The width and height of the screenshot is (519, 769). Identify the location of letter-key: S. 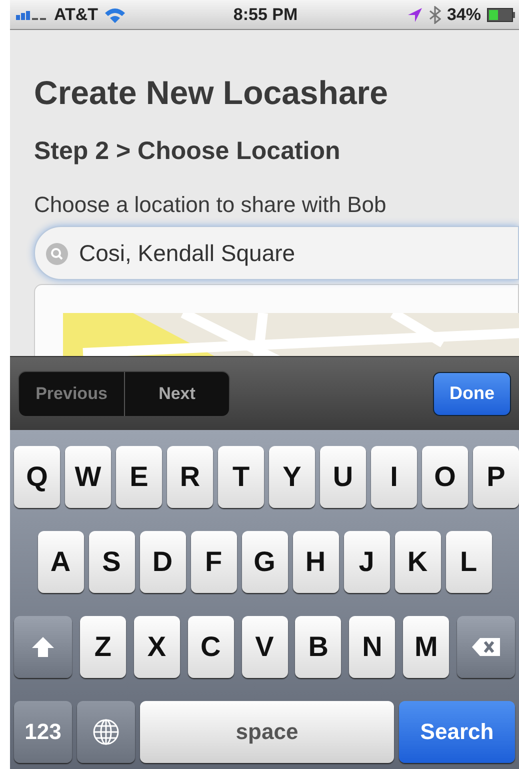
(111, 562).